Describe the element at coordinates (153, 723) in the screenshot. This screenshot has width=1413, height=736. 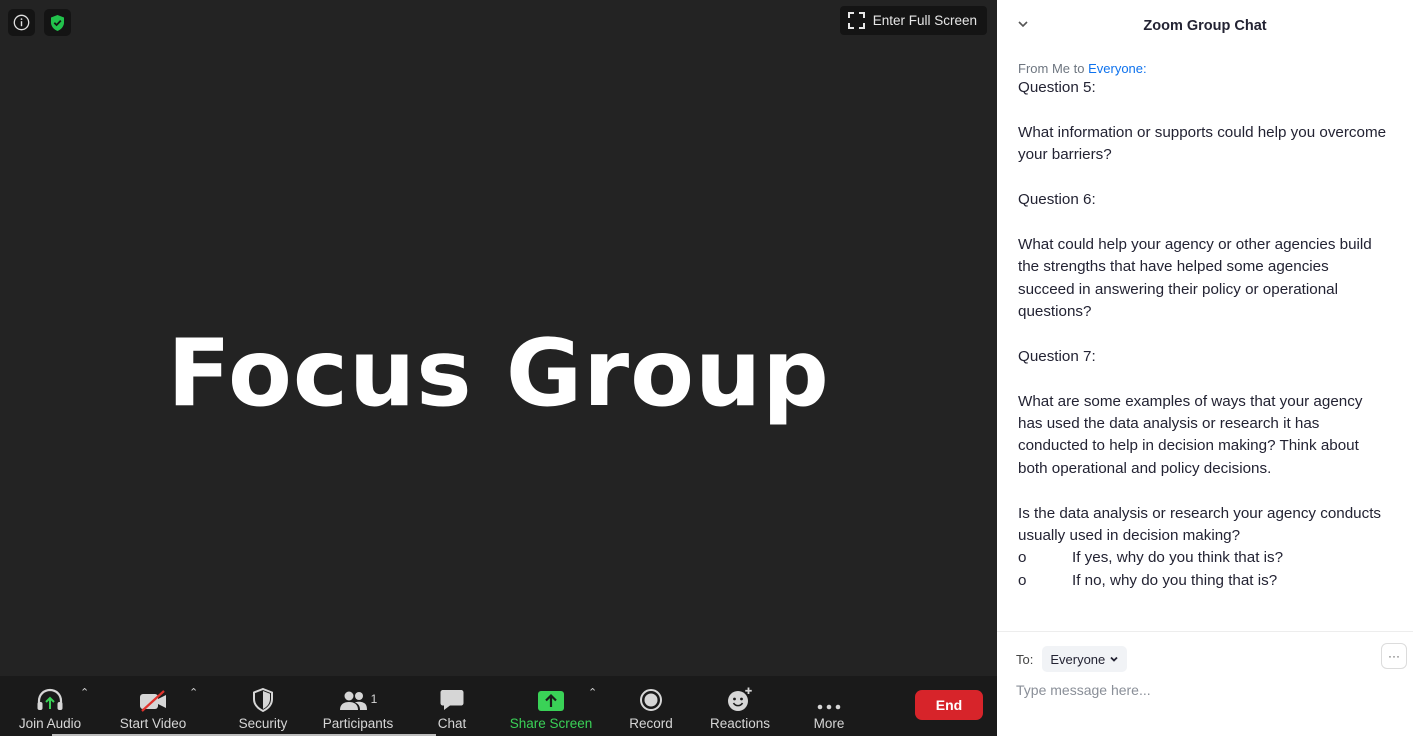
I see `start-video-label: Start Video` at that location.